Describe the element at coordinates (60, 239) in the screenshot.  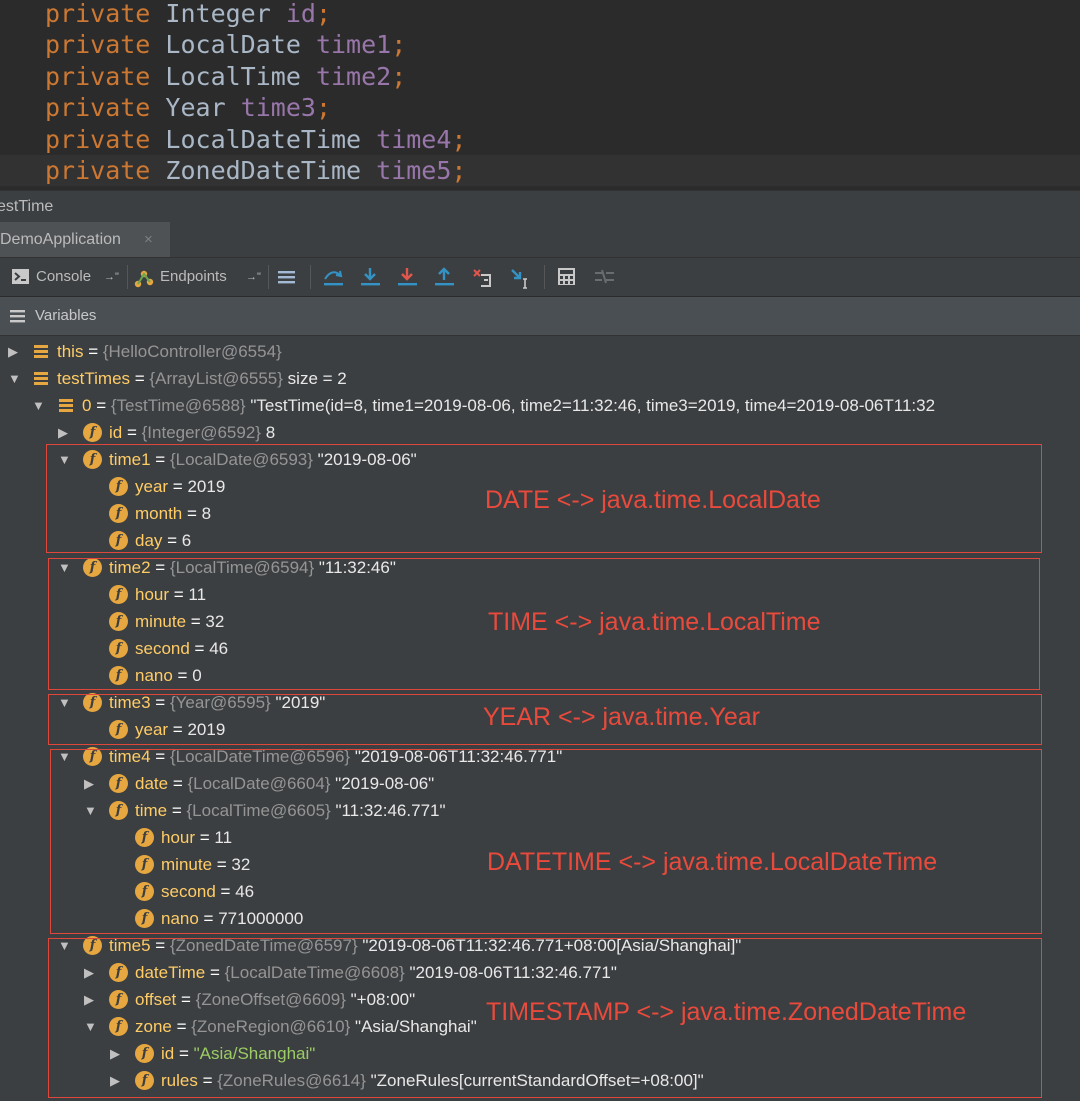
I see `tab-label: DemoApplication` at that location.